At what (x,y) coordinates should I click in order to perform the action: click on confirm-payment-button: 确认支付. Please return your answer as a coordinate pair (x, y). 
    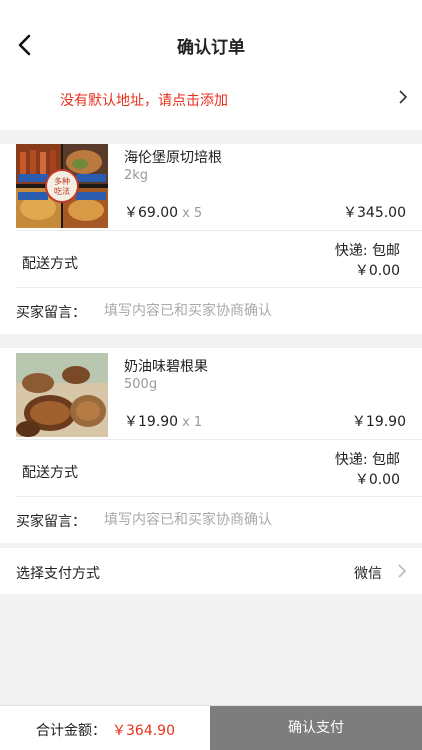
    Looking at the image, I should click on (316, 728).